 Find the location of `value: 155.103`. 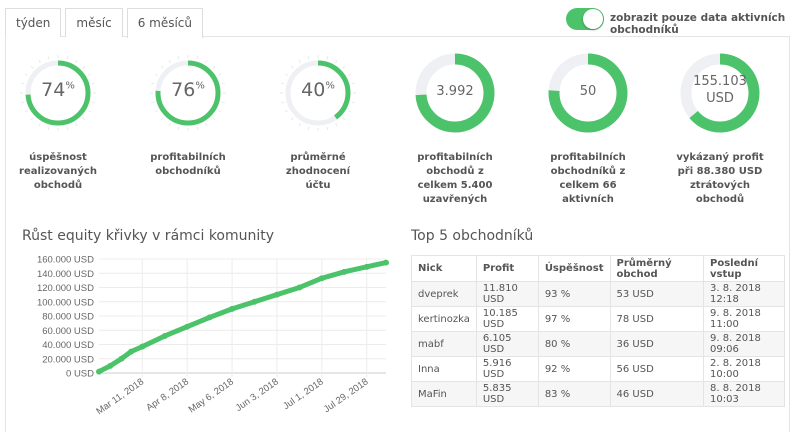

value: 155.103 is located at coordinates (720, 81).